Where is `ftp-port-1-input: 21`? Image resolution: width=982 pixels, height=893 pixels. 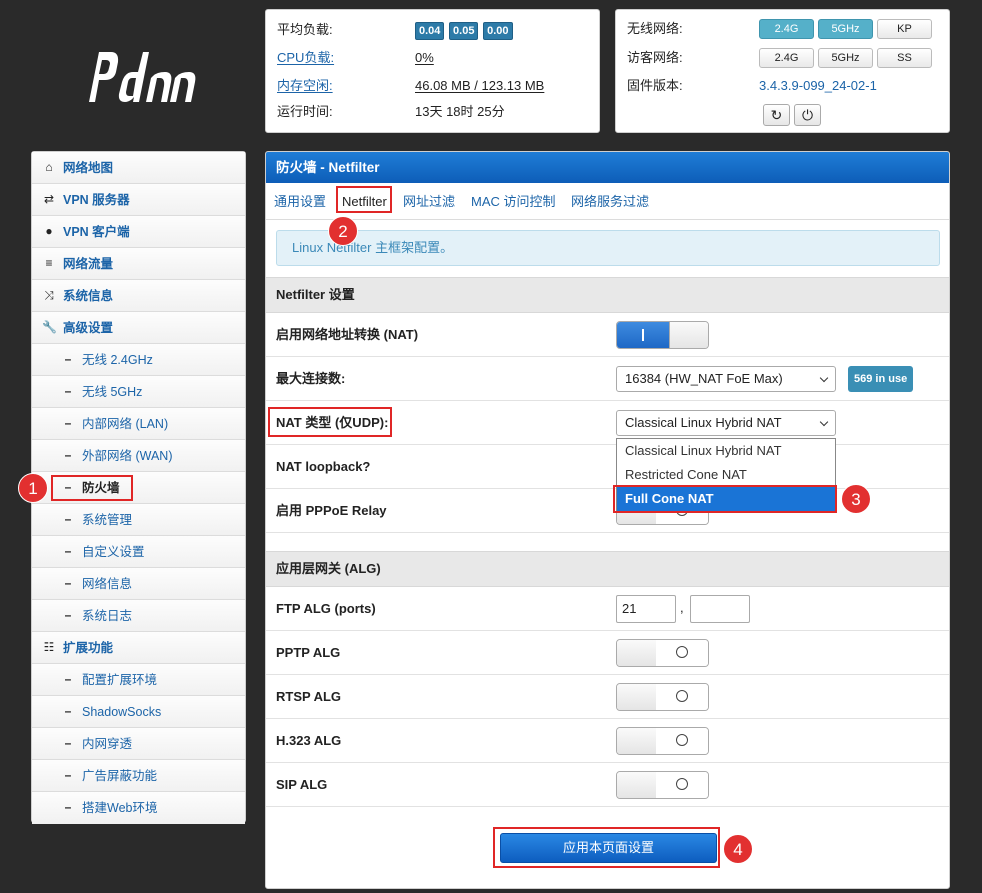
ftp-port-1-input: 21 is located at coordinates (646, 609).